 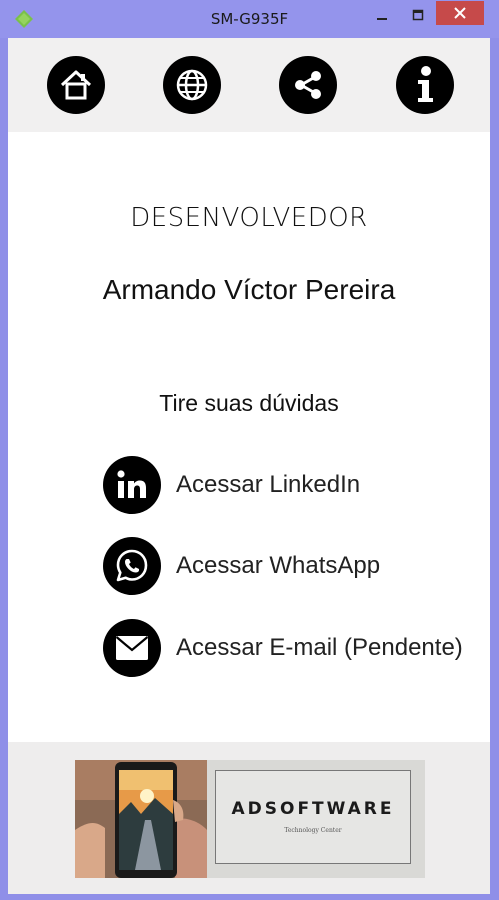 I want to click on email-icon, so click(x=132, y=648).